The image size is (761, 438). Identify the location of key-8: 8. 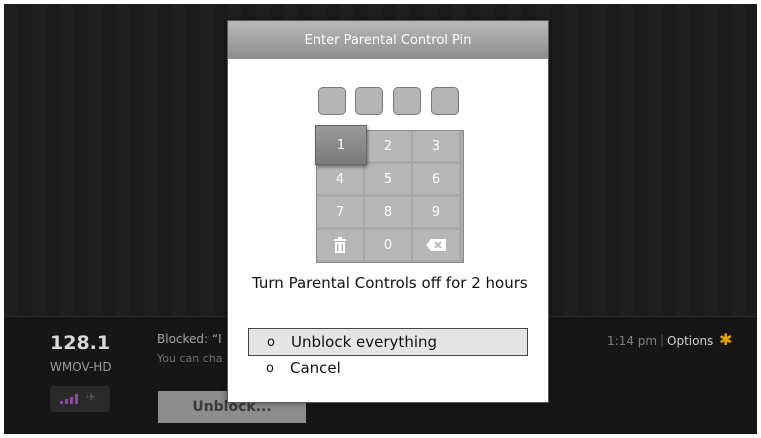
(388, 212).